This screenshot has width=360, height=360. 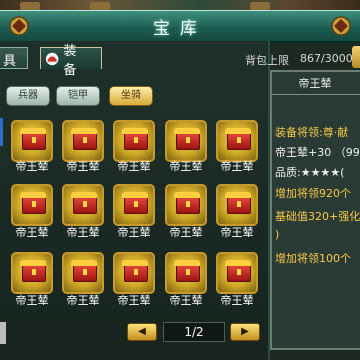 What do you see at coordinates (317, 216) in the screenshot?
I see `detail-line: 基础值320+强化` at bounding box center [317, 216].